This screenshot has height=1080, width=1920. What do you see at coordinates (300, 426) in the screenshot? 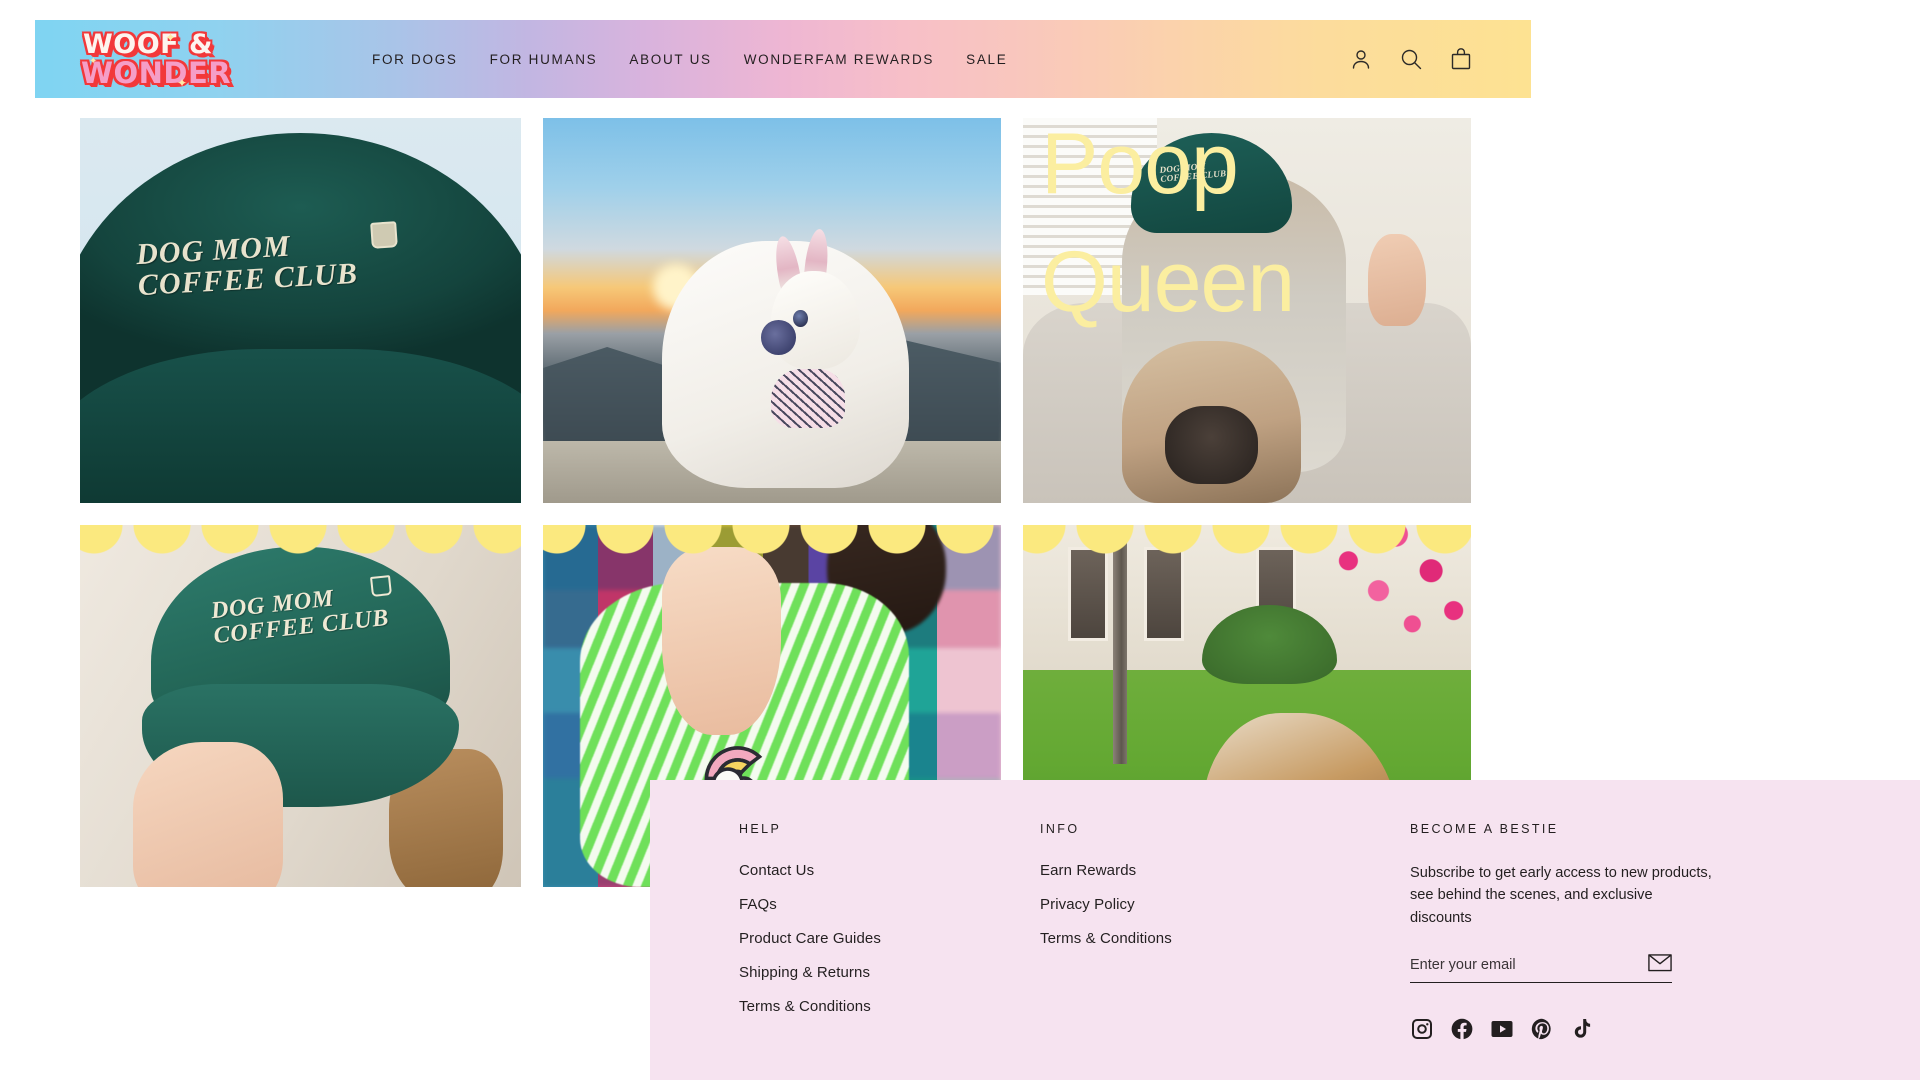
I see `cap-brim-shape` at bounding box center [300, 426].